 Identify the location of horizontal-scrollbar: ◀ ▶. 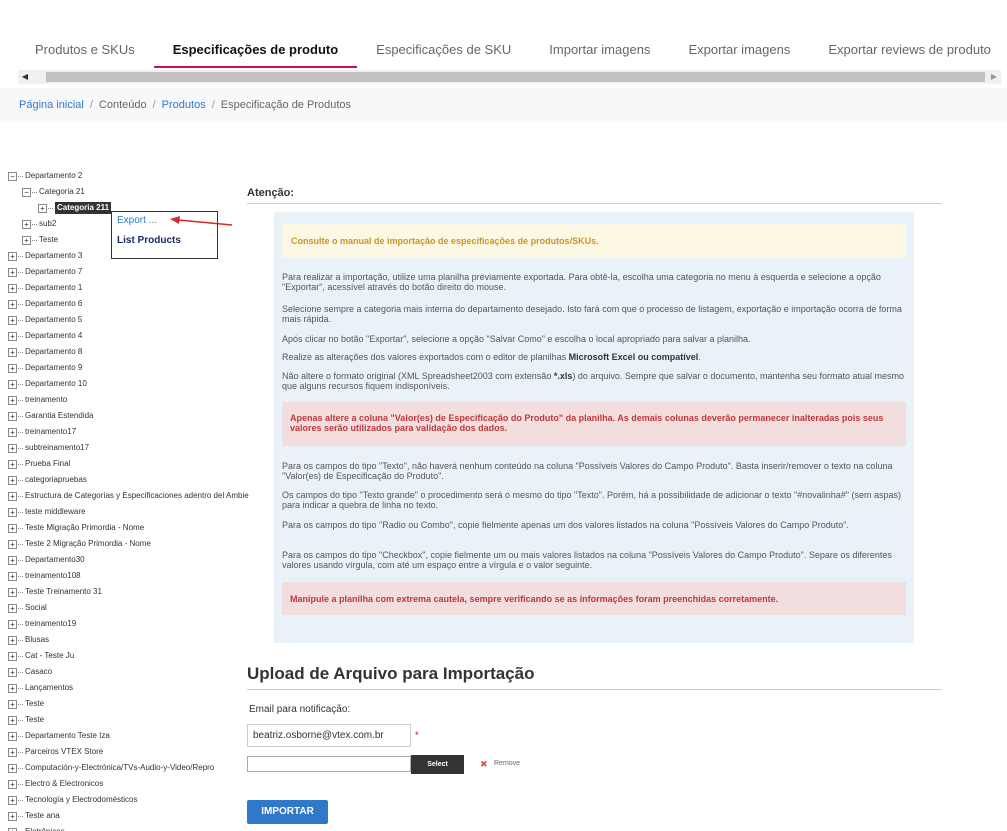
(509, 77).